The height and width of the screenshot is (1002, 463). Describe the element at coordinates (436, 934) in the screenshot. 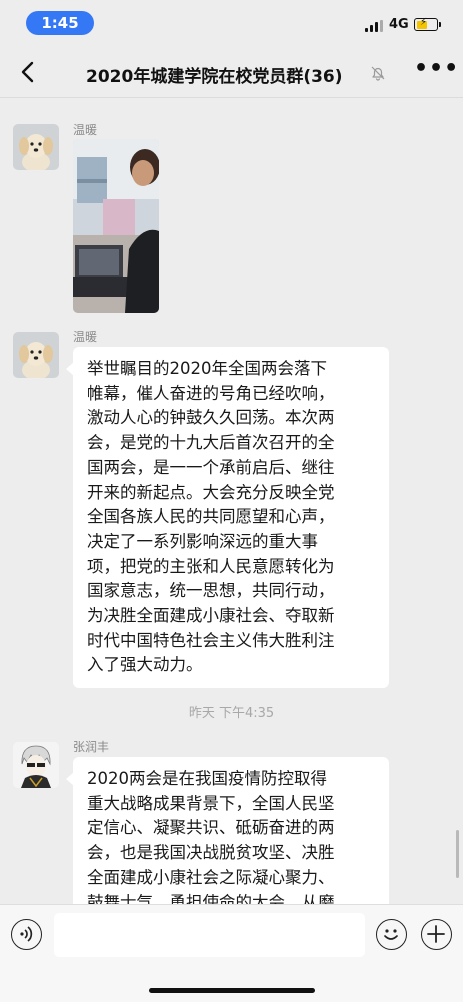

I see `plus-icon` at that location.